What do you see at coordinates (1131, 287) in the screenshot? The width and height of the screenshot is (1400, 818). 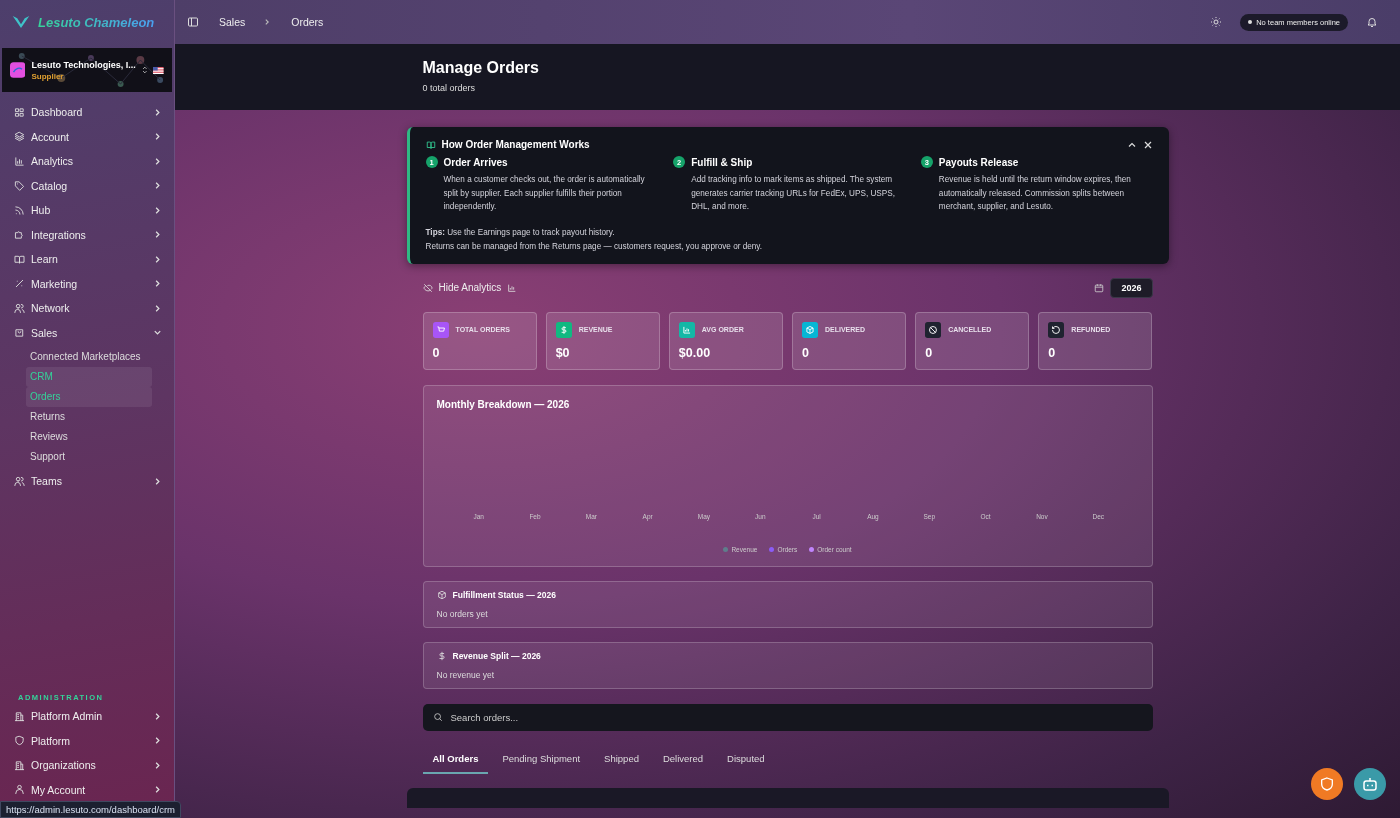 I see `year-select: 2026` at bounding box center [1131, 287].